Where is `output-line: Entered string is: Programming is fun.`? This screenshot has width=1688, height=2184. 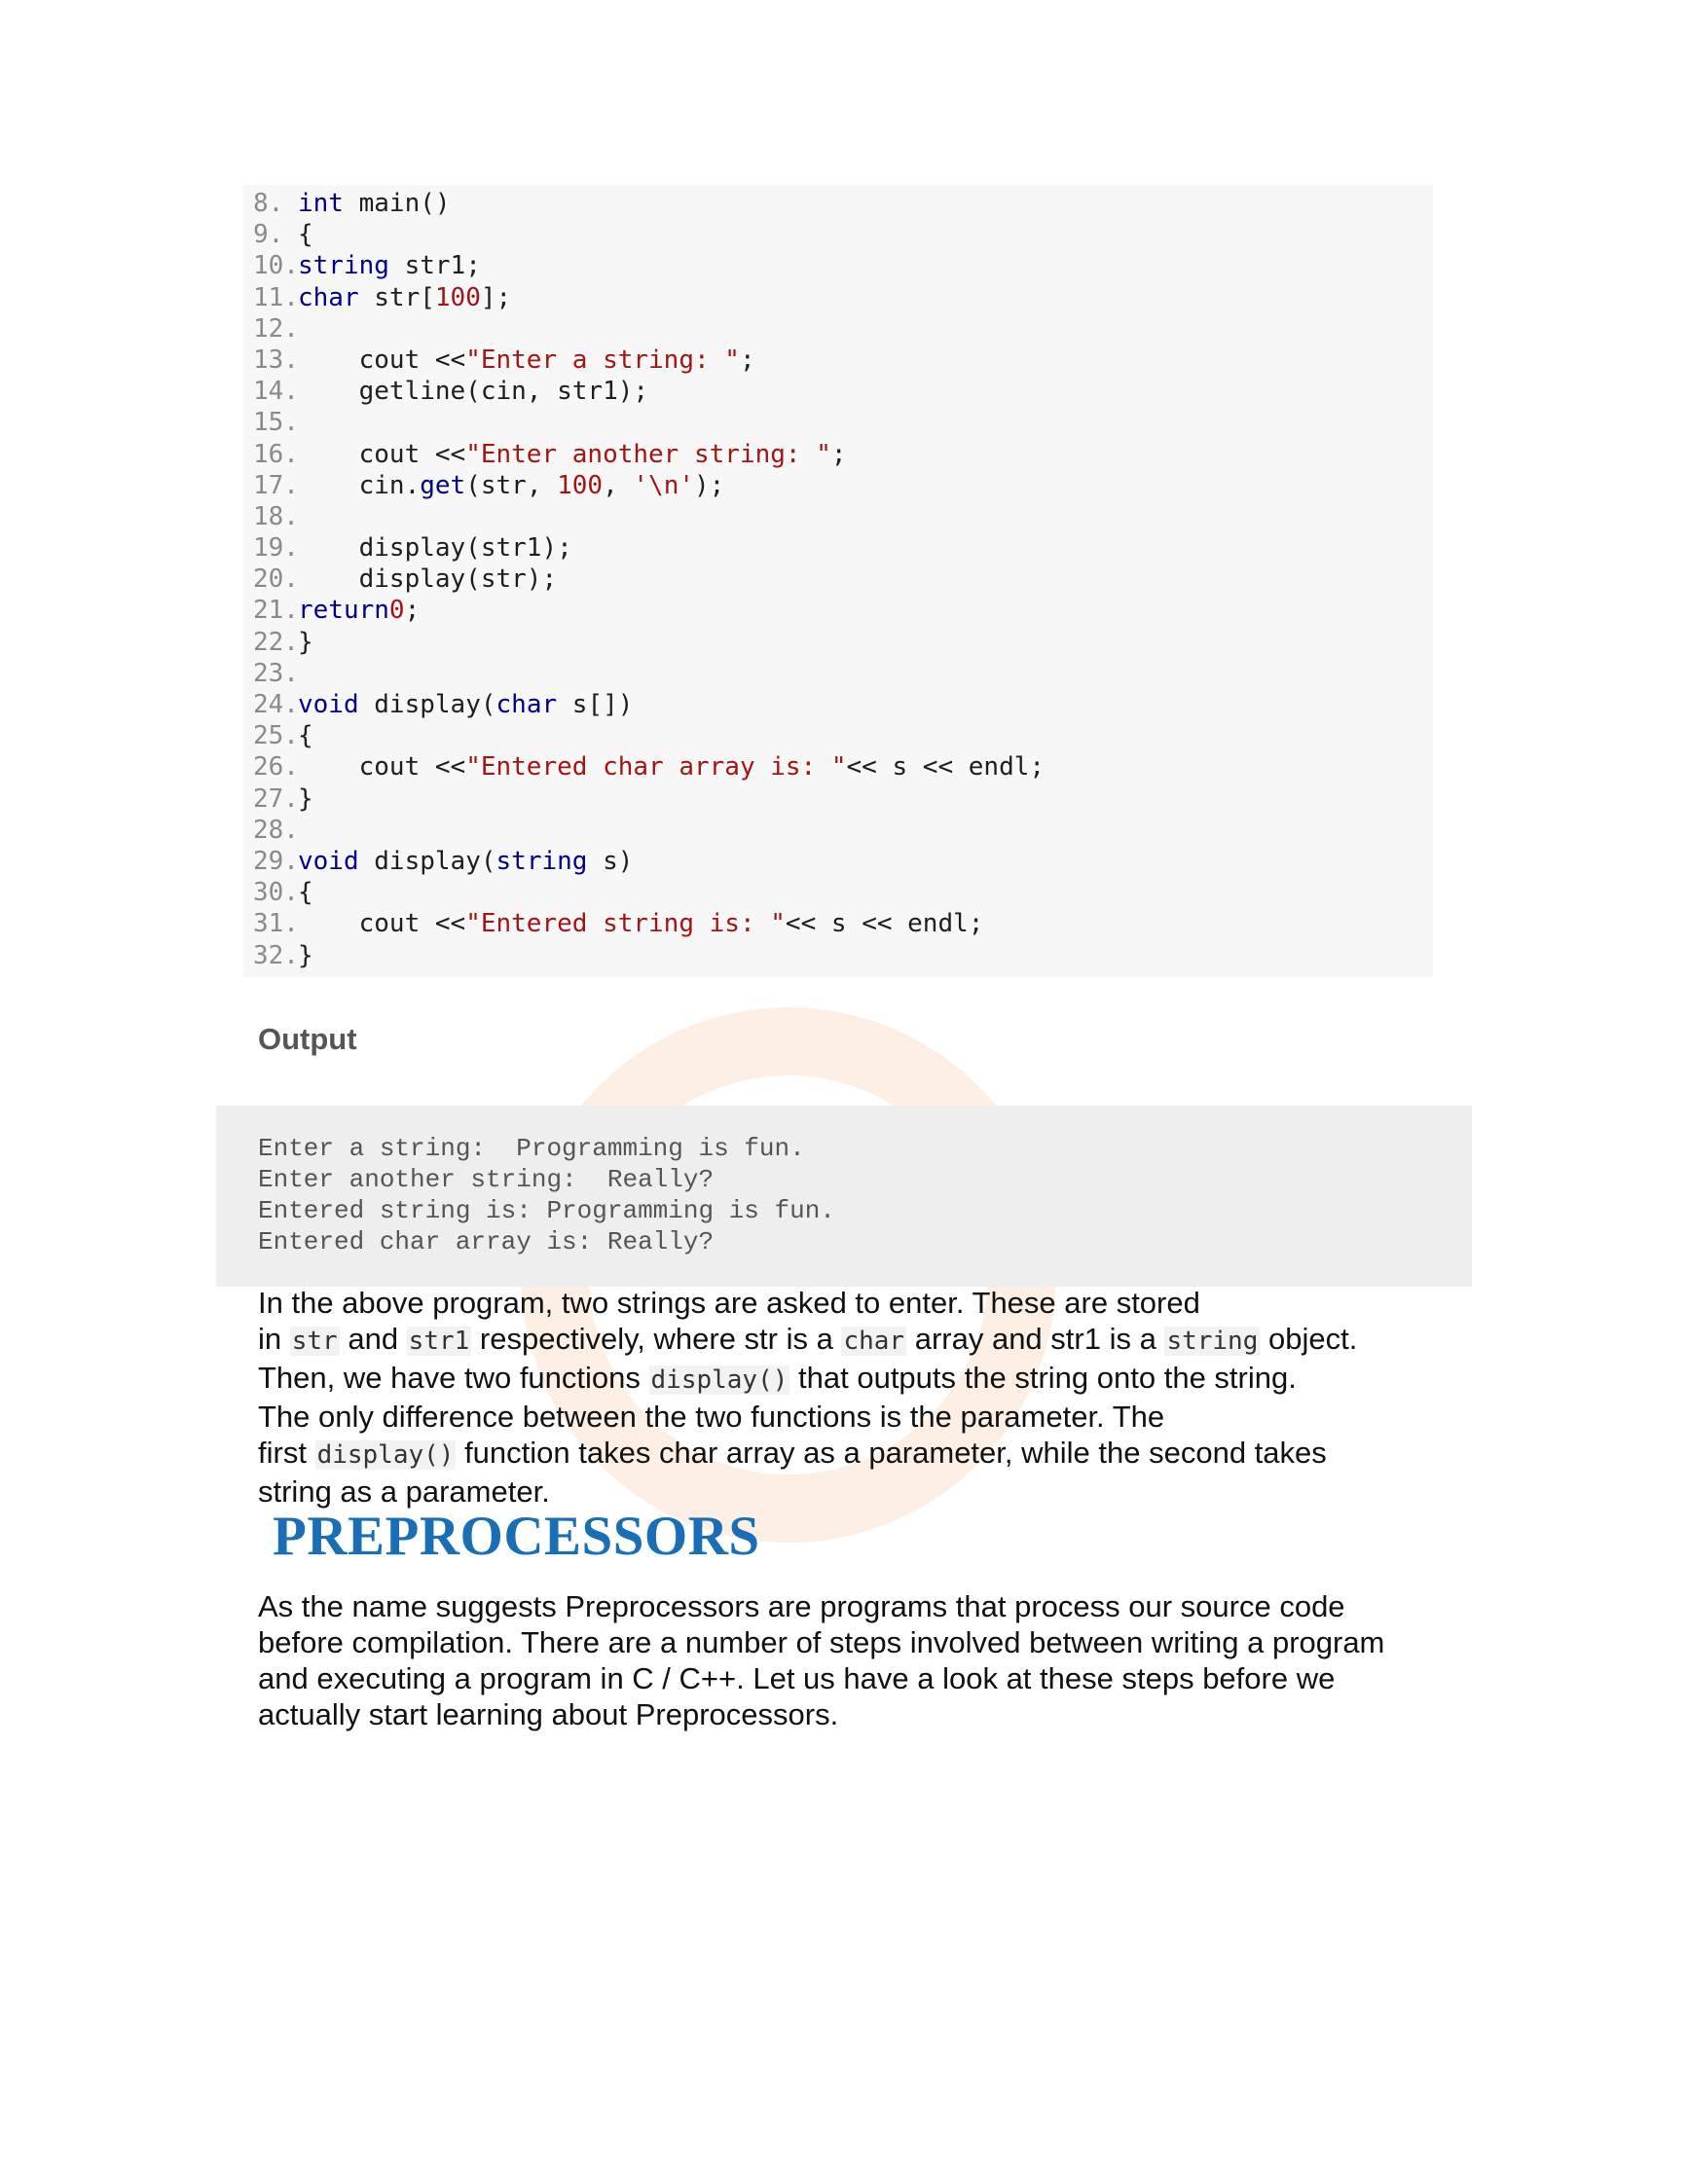 output-line: Entered string is: Programming is fun. is located at coordinates (546, 1210).